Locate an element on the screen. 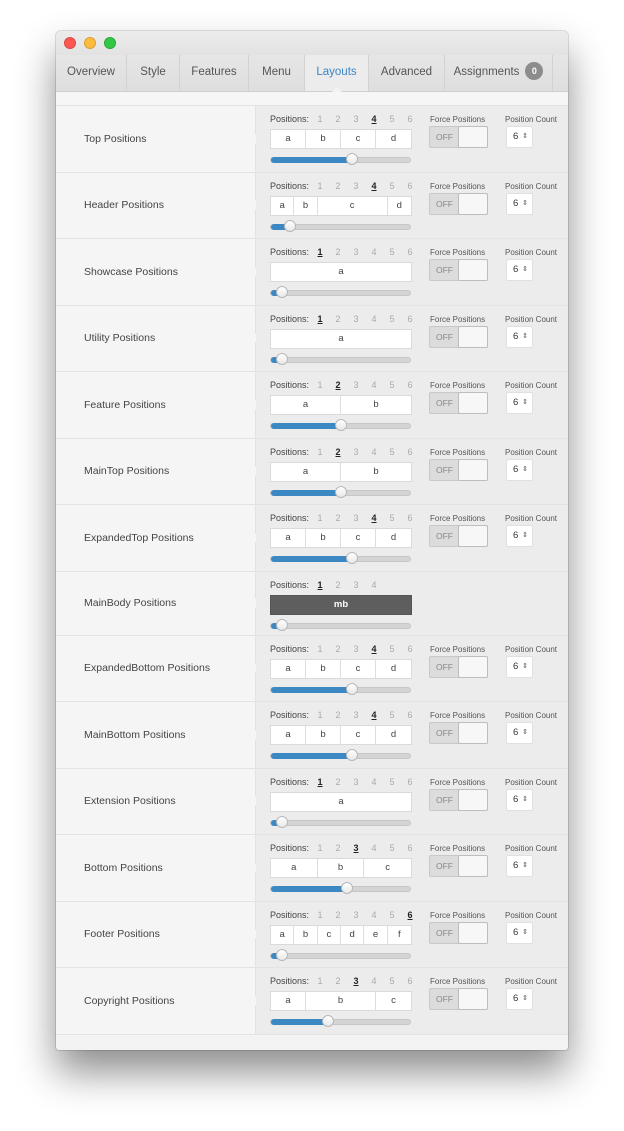 Image resolution: width=624 pixels, height=1131 pixels. tab-advanced: Advanced is located at coordinates (407, 73).